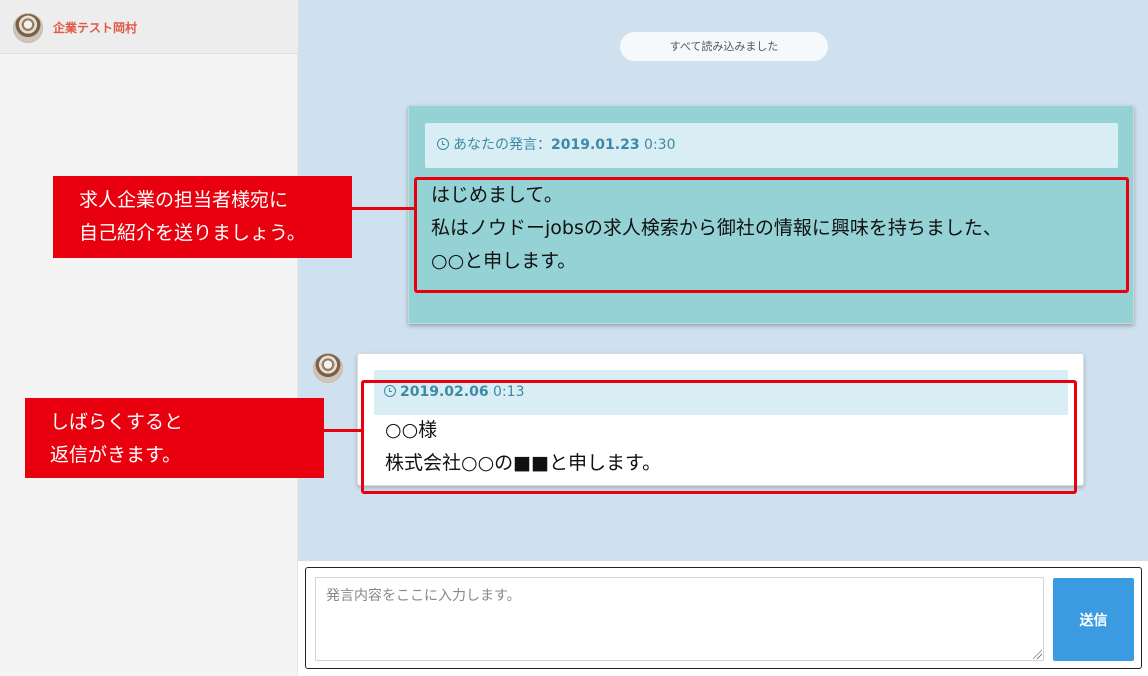 This screenshot has height=676, width=1148. Describe the element at coordinates (443, 144) in the screenshot. I see `clock-icon` at that location.